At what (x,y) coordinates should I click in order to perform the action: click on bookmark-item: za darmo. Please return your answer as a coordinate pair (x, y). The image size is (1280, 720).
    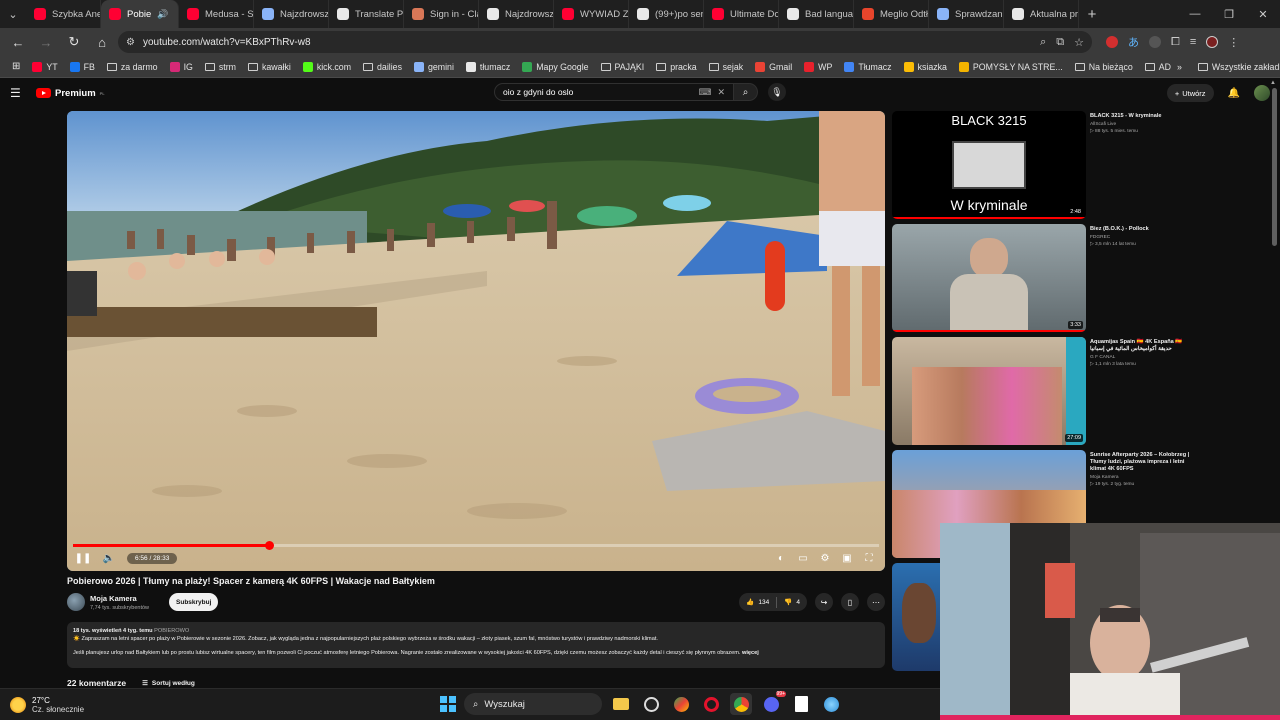
    Looking at the image, I should click on (132, 67).